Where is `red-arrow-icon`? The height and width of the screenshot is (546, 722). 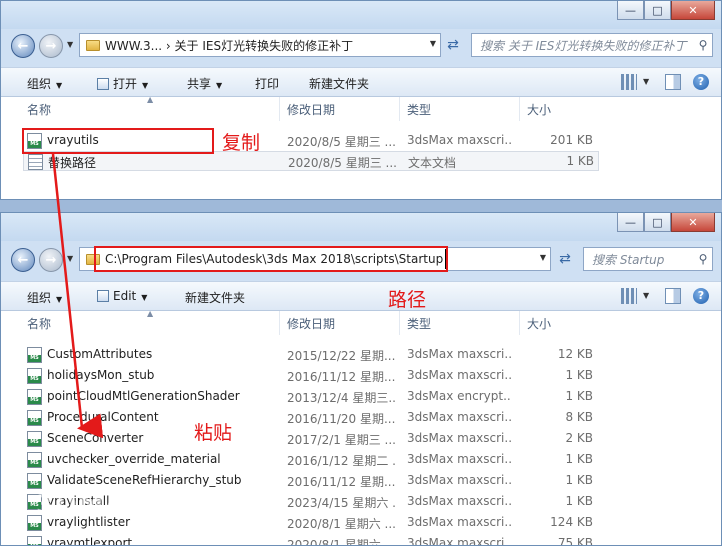
red-arrow-icon is located at coordinates (77, 296).